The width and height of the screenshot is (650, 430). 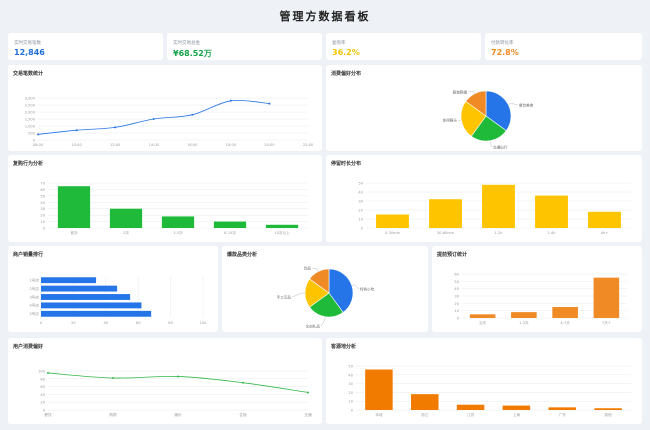 What do you see at coordinates (85, 46) in the screenshot?
I see `kpi-card-trades: 实时交易笔数 12,846` at bounding box center [85, 46].